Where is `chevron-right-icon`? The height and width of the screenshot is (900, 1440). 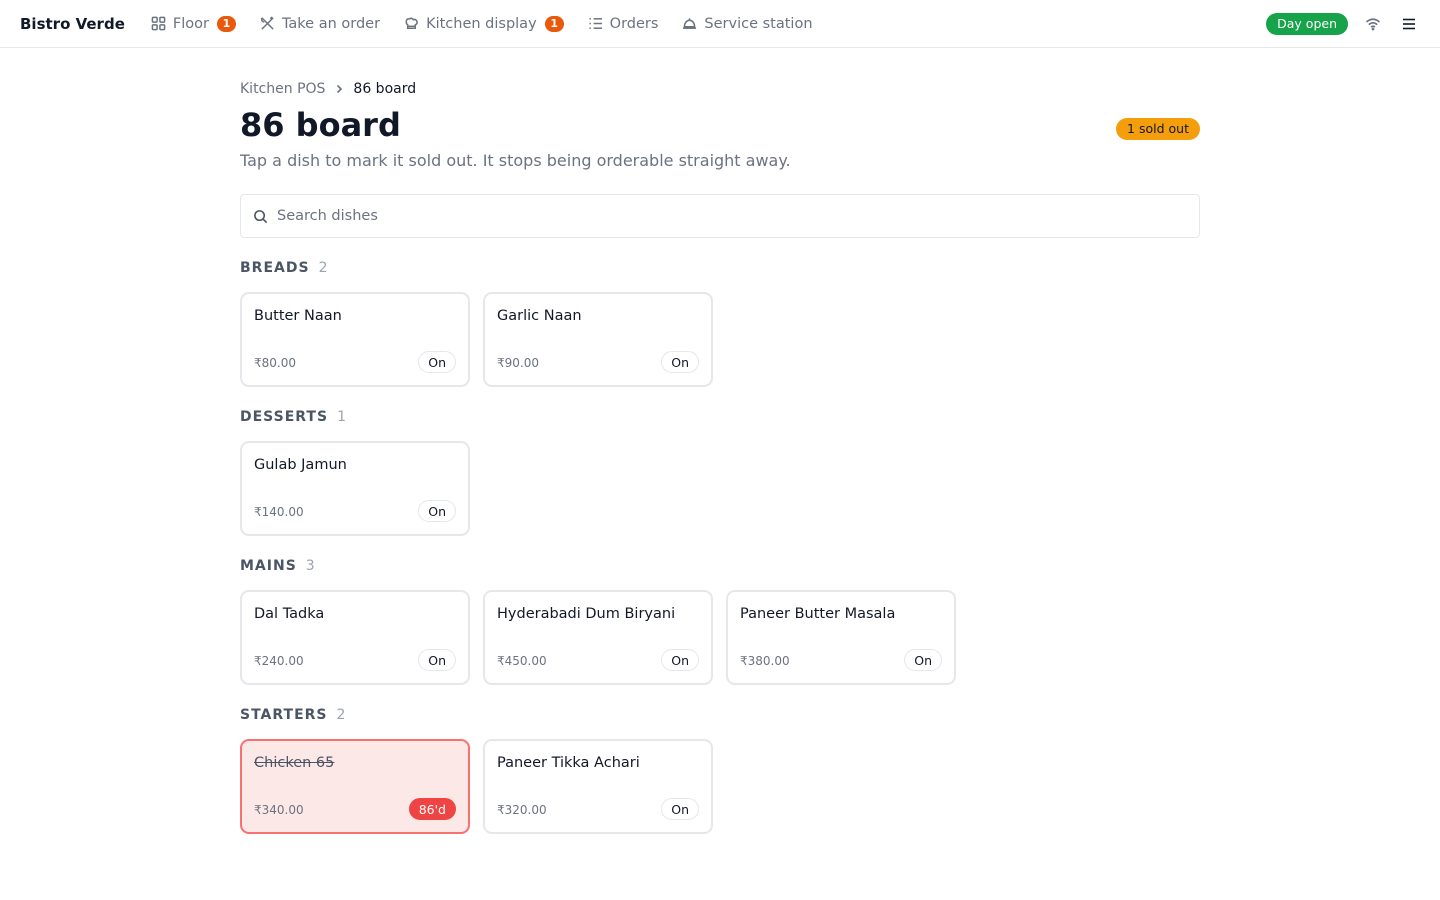
chevron-right-icon is located at coordinates (339, 89).